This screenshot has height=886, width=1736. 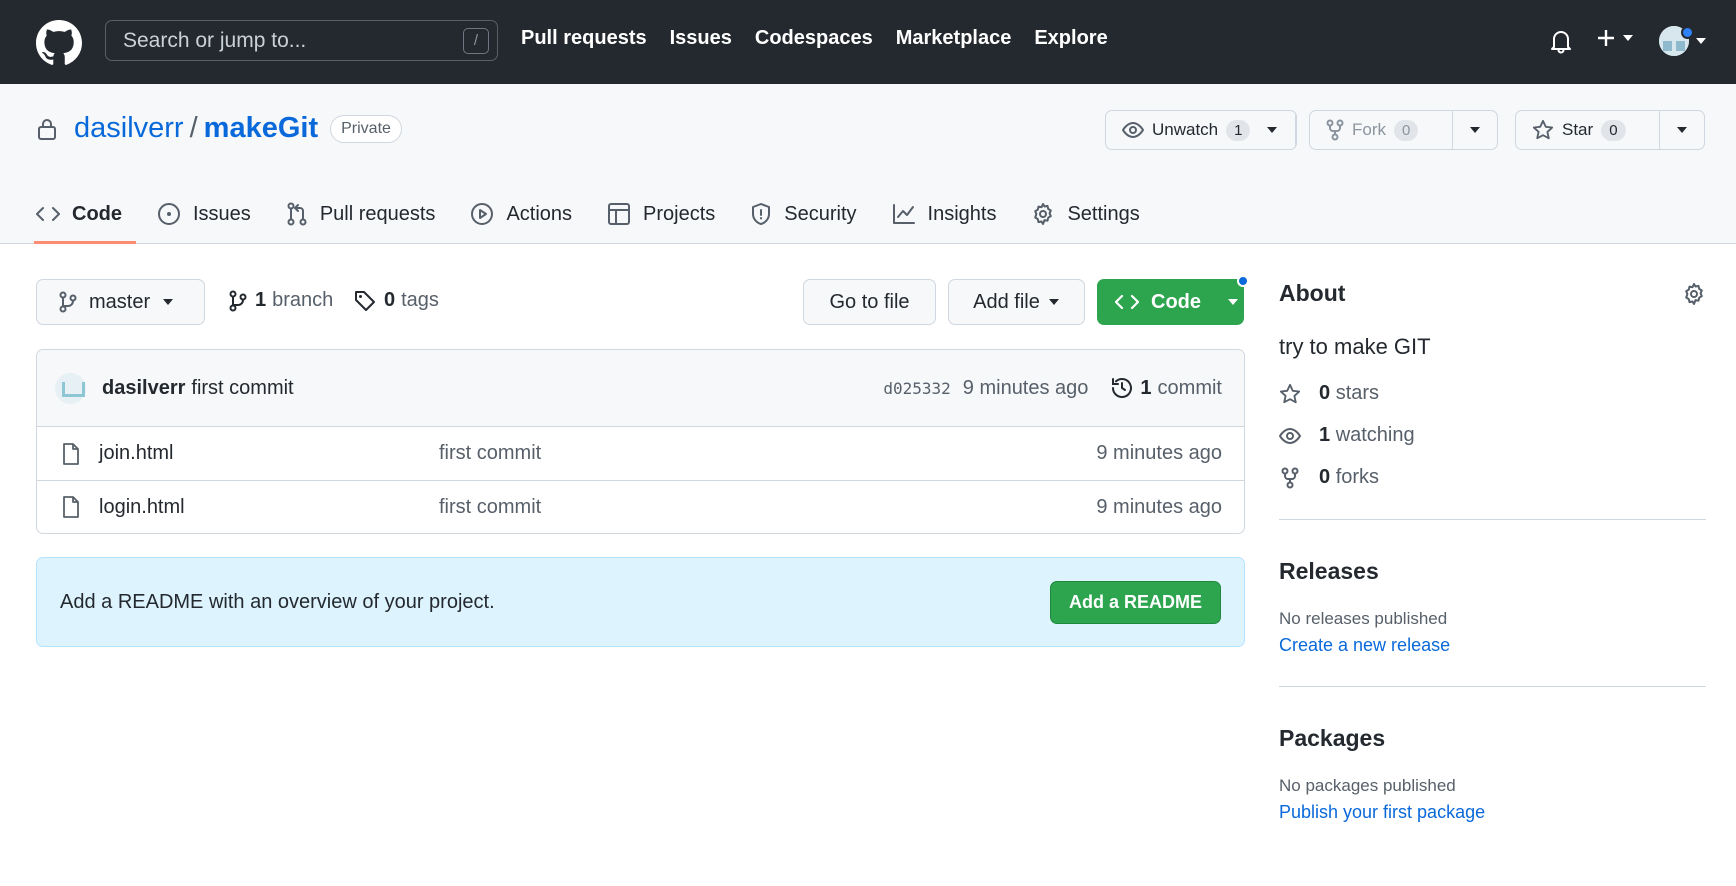 I want to click on issue-icon, so click(x=169, y=214).